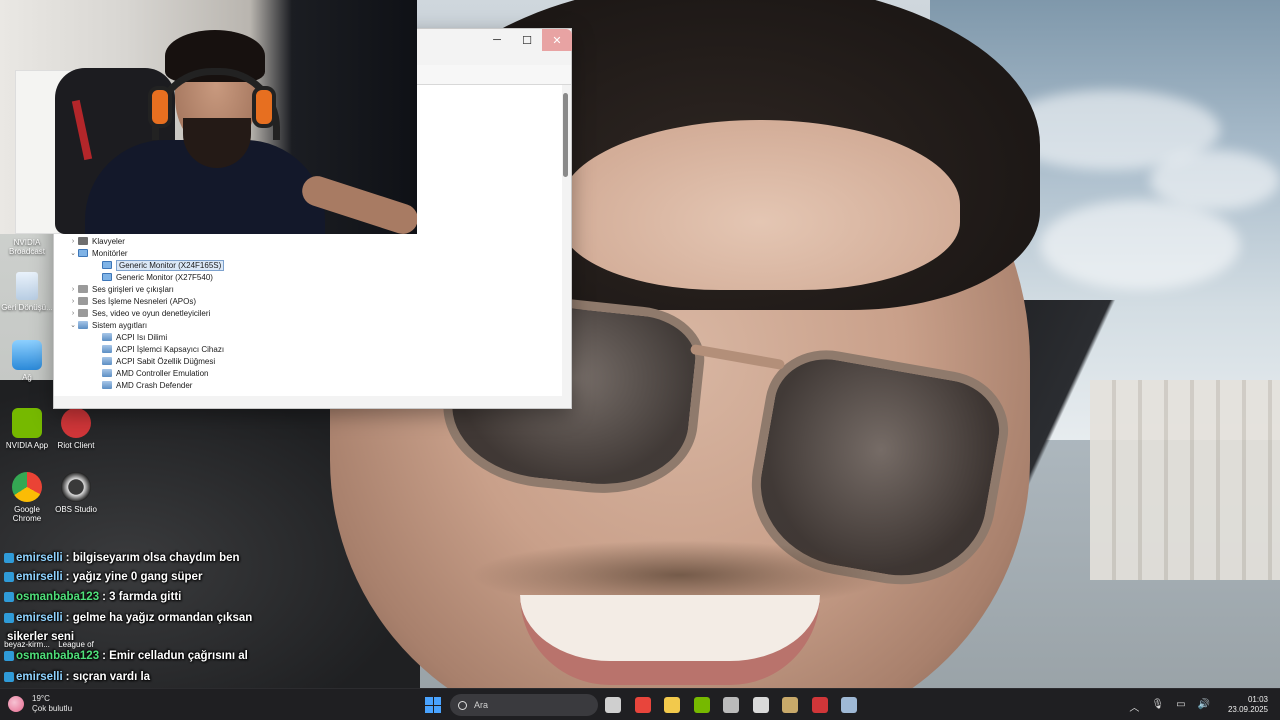 Image resolution: width=1280 pixels, height=720 pixels. Describe the element at coordinates (27, 514) in the screenshot. I see `desktop-icon-label: Google Chrome` at that location.